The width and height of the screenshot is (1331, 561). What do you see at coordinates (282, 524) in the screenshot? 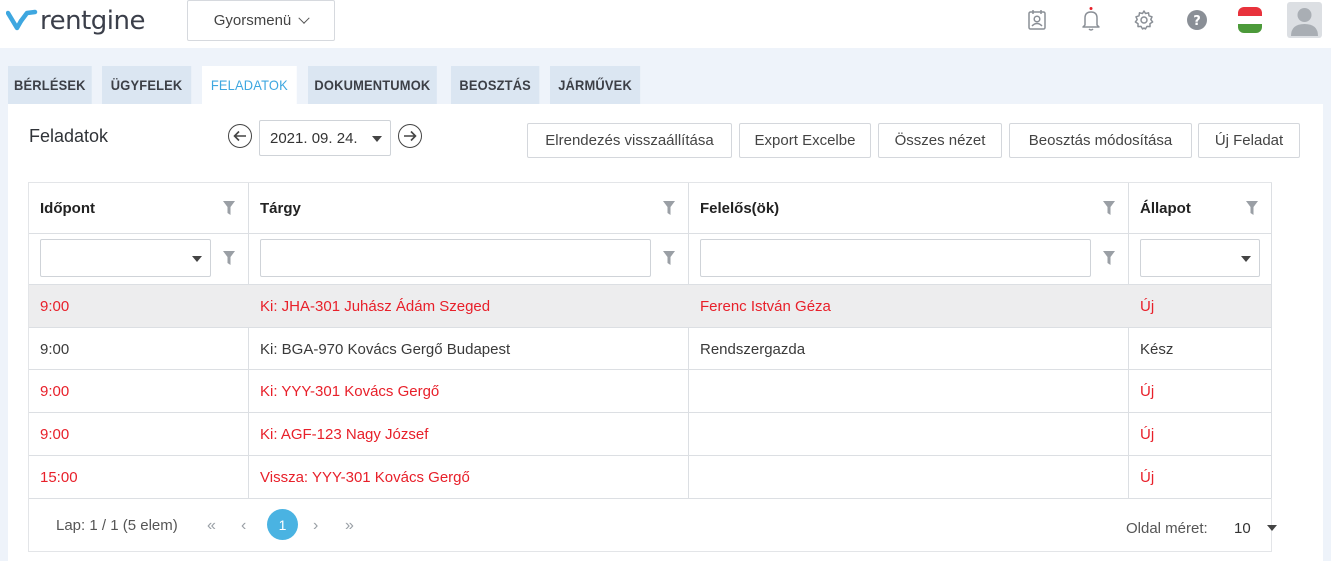
I see `page-button-current: 1` at bounding box center [282, 524].